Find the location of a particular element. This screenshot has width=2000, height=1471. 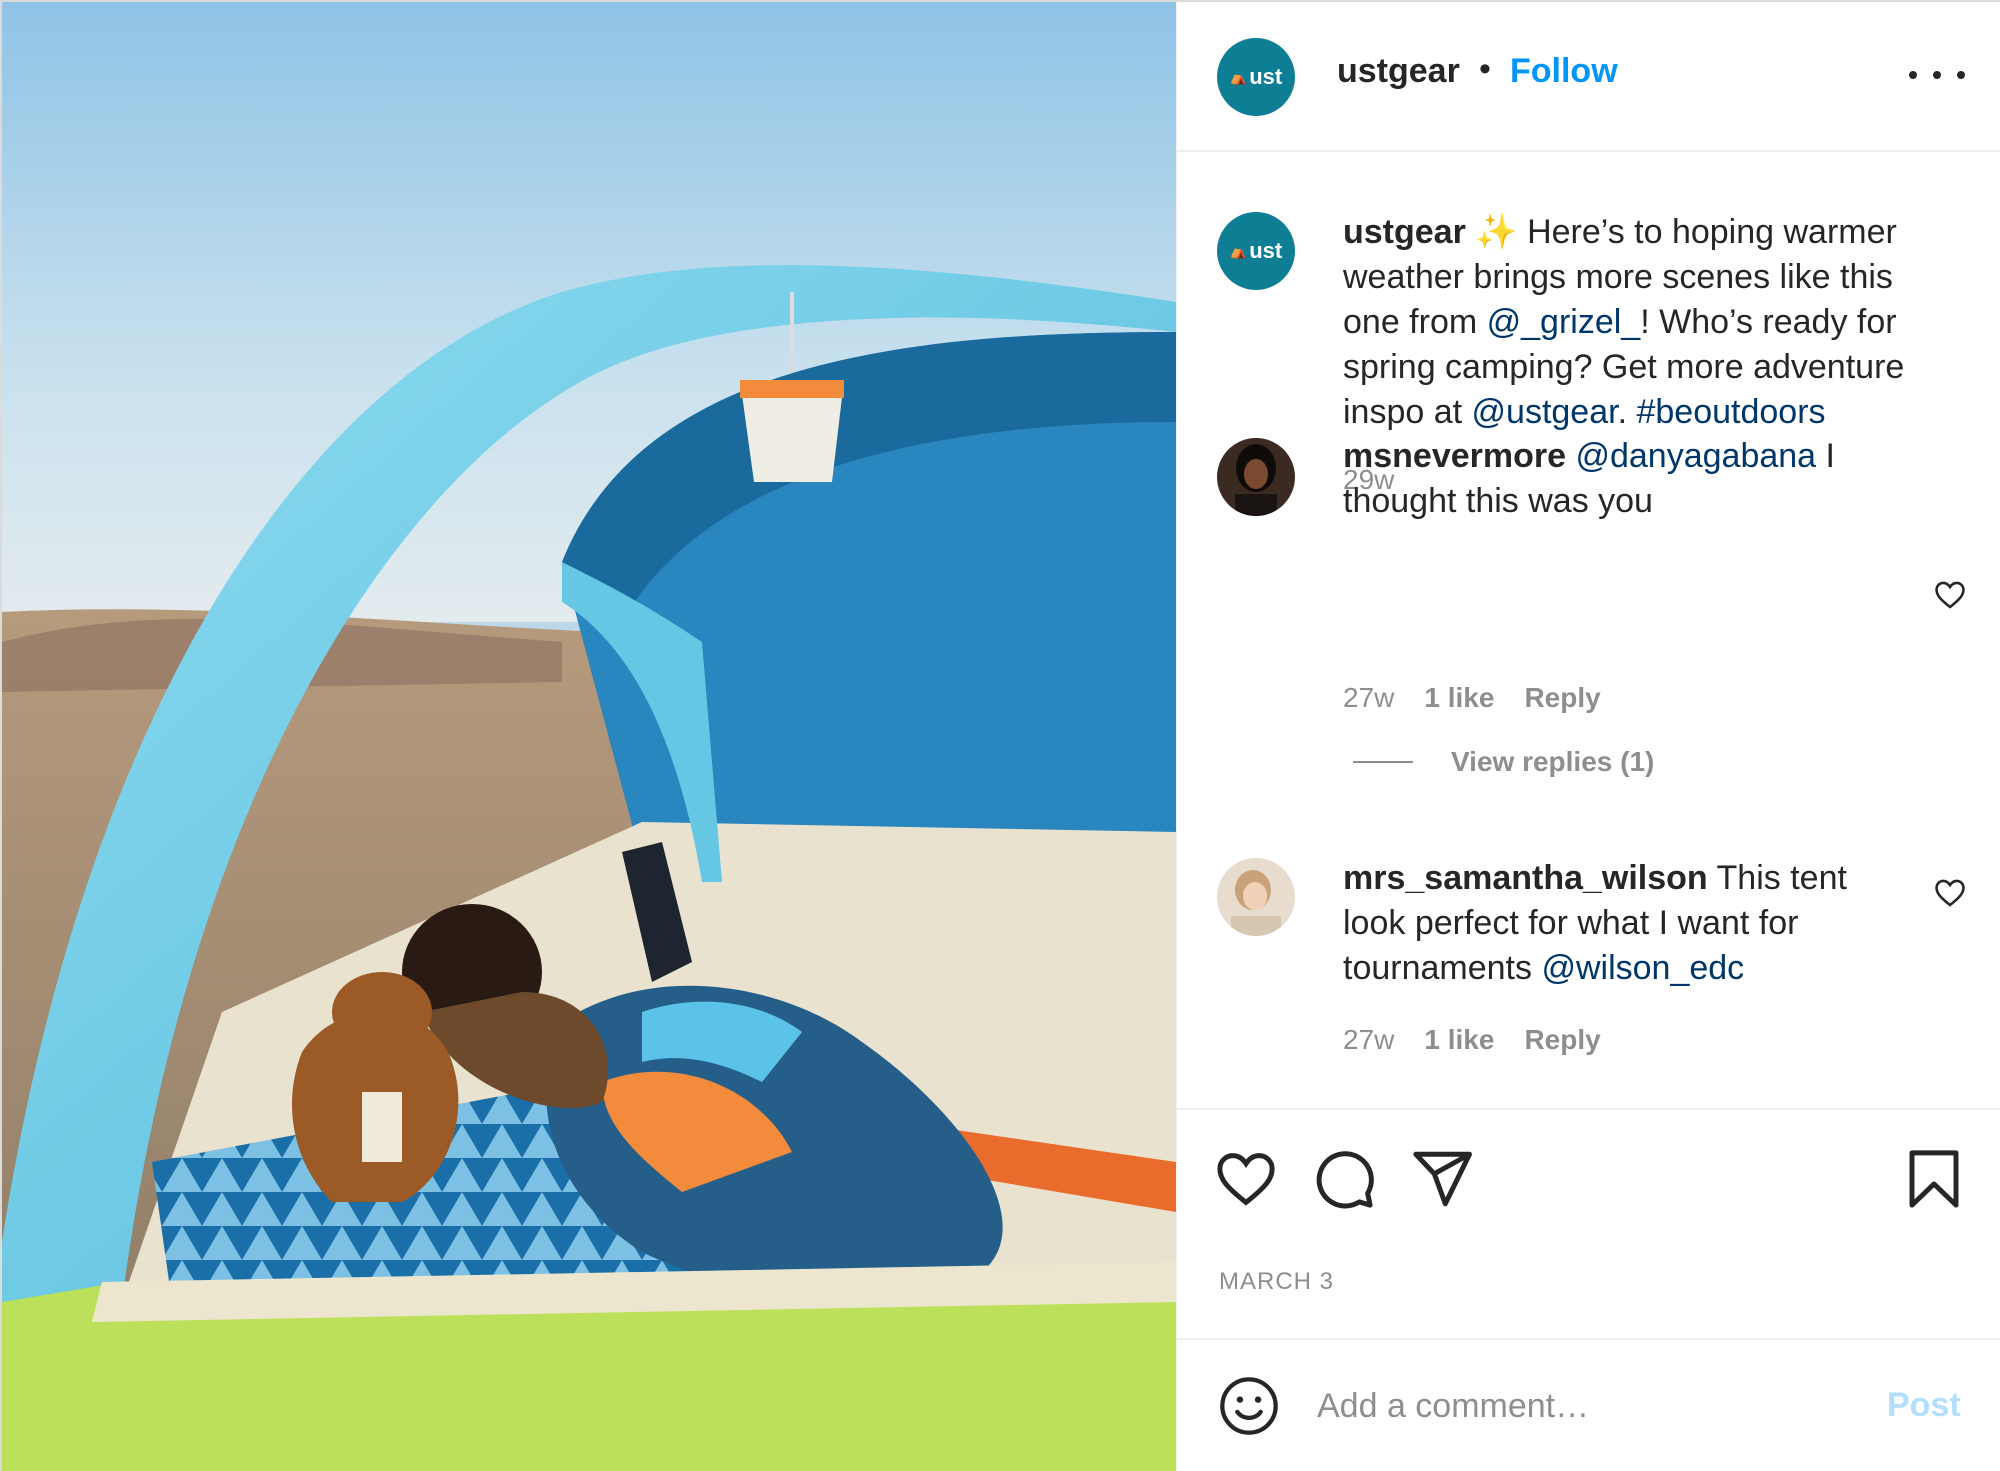

add-comment-input is located at coordinates (1577, 1406).